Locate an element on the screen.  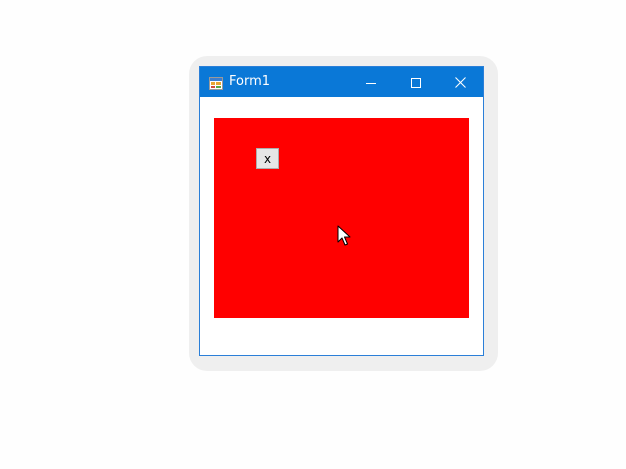
minimize-button is located at coordinates (370, 82).